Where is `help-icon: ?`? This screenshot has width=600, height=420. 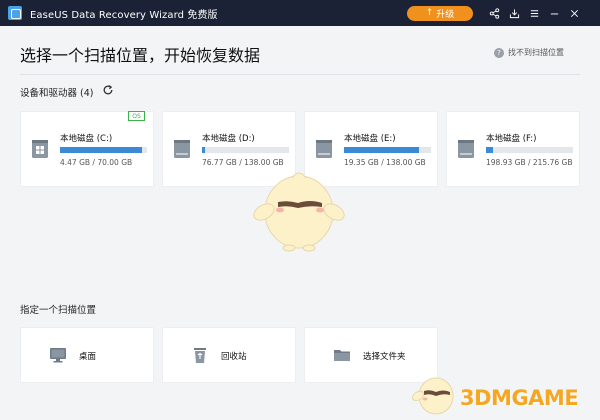 help-icon: ? is located at coordinates (499, 52).